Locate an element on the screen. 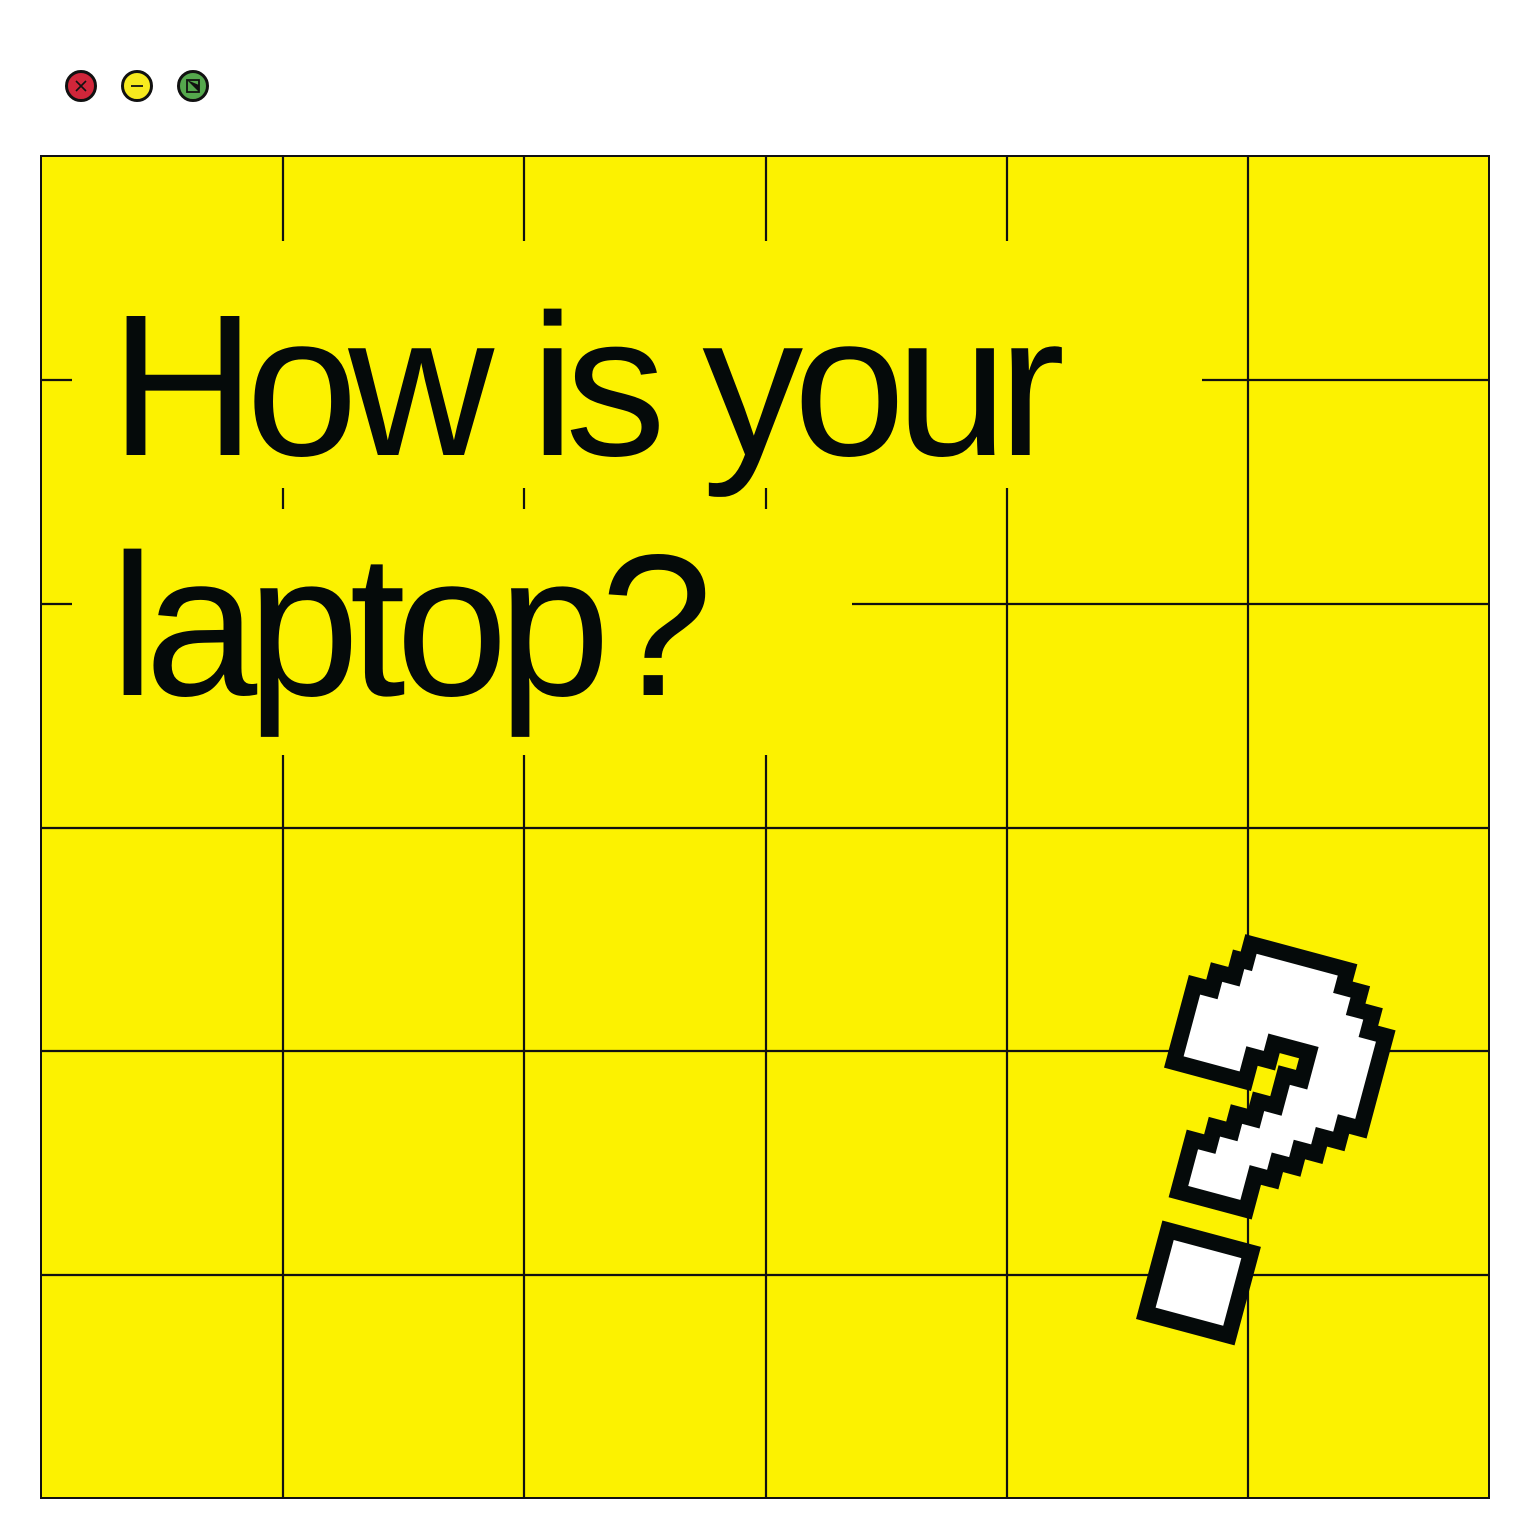 This screenshot has width=1531, height=1531. expand-arrow-icon is located at coordinates (193, 86).